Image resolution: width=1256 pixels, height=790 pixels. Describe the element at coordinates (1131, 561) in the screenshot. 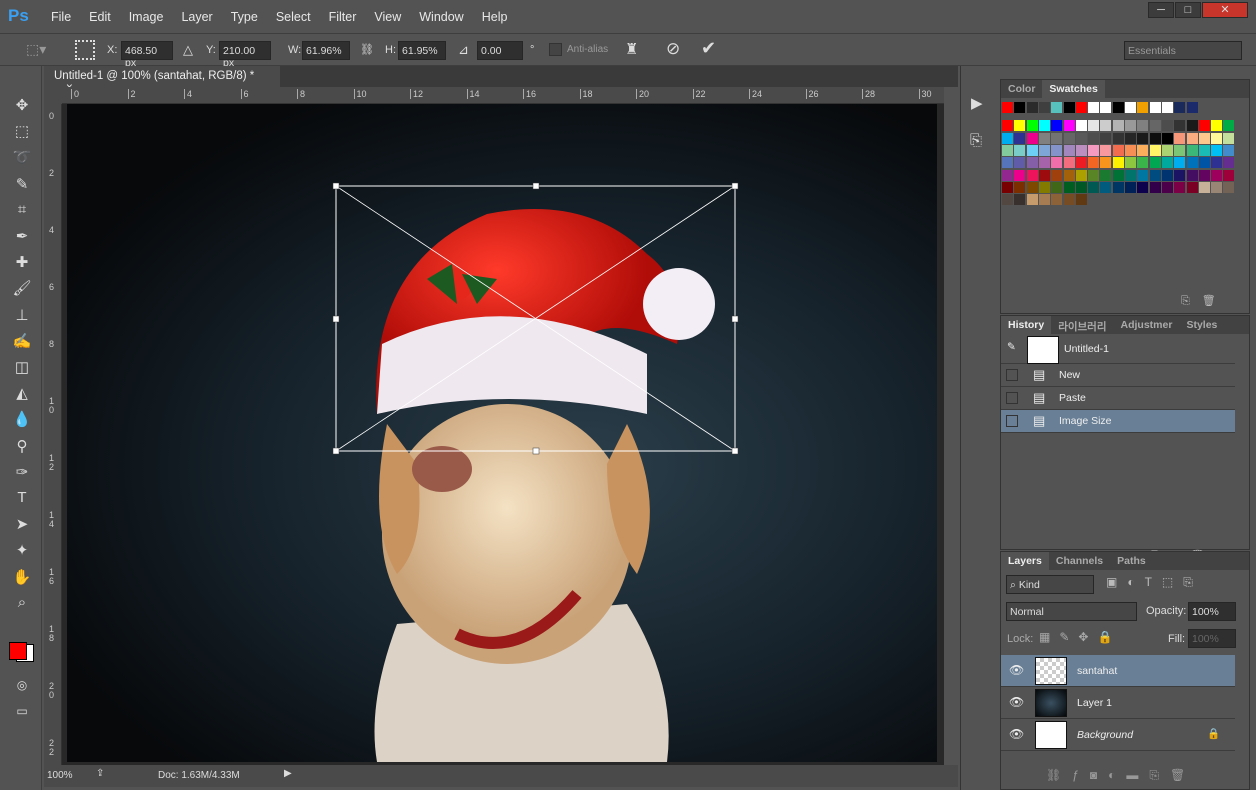

I see `tab-paths: Paths` at that location.